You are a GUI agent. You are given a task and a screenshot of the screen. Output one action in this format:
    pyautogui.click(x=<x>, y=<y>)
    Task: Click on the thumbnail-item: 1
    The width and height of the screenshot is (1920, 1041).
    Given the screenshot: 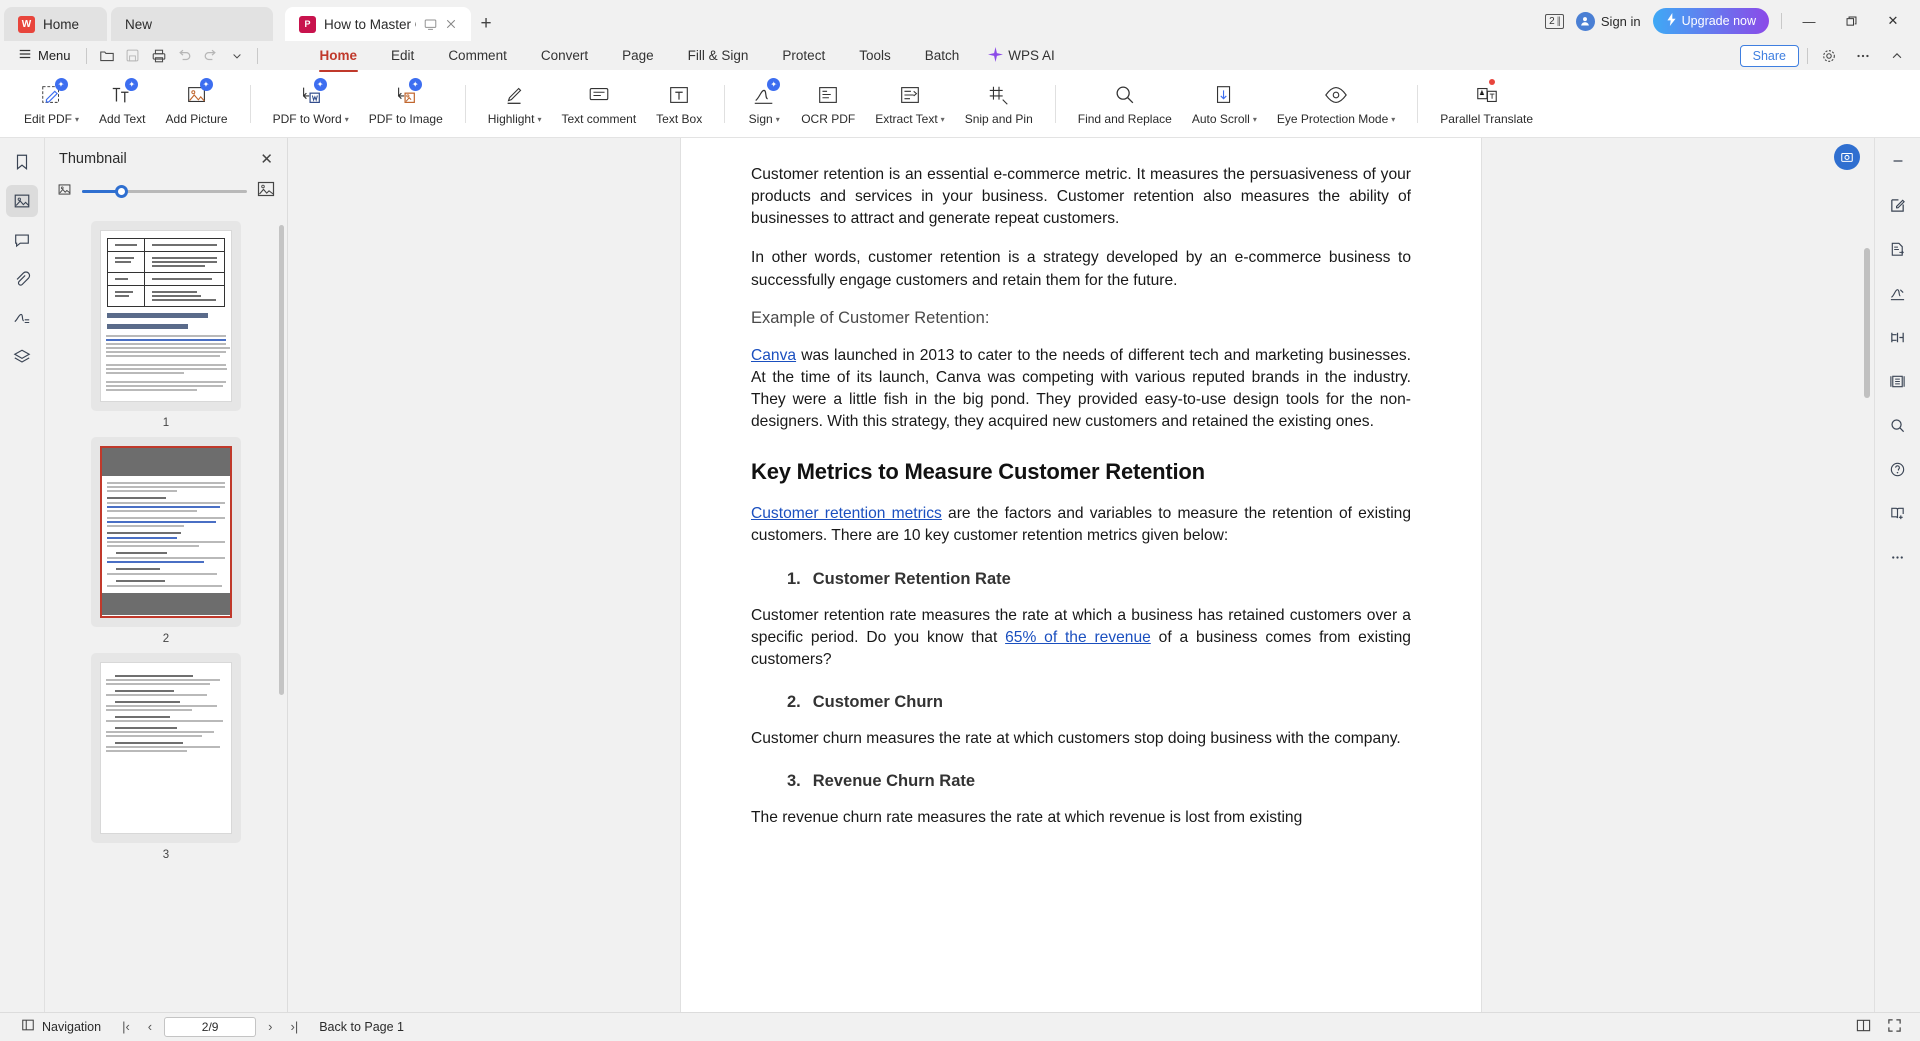 What is the action you would take?
    pyautogui.click(x=166, y=326)
    